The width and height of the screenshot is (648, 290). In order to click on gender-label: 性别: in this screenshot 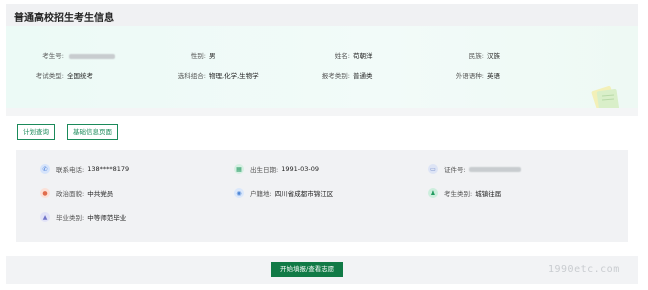, I will do `click(198, 56)`.